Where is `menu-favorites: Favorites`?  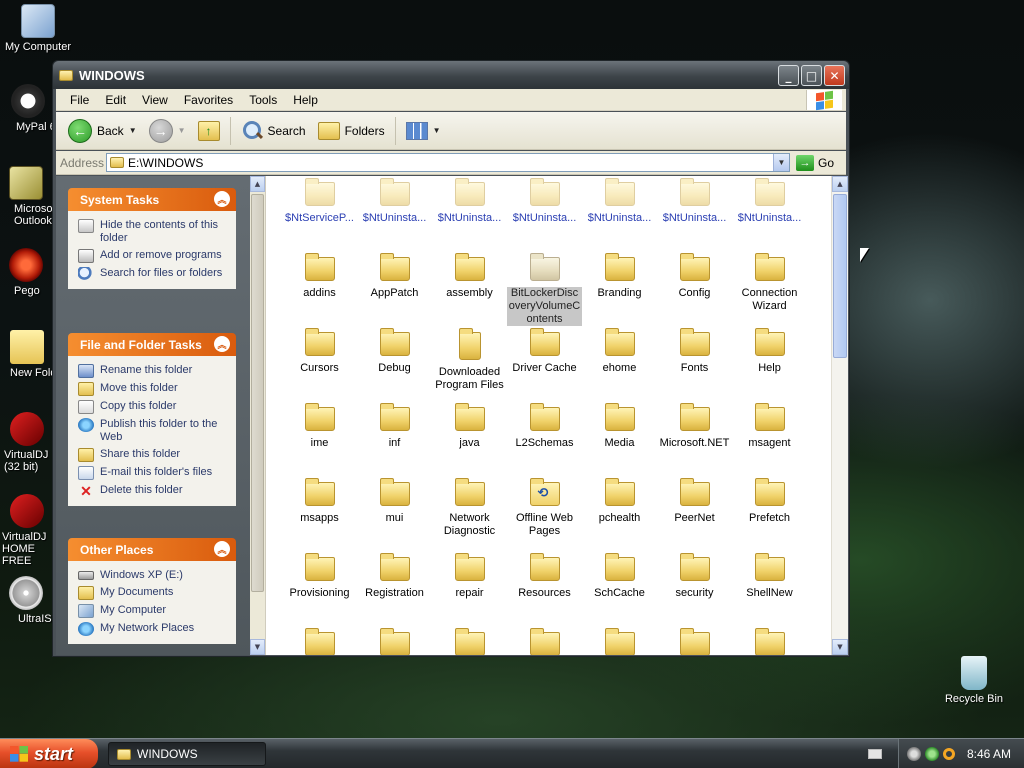
menu-favorites: Favorites is located at coordinates (208, 100).